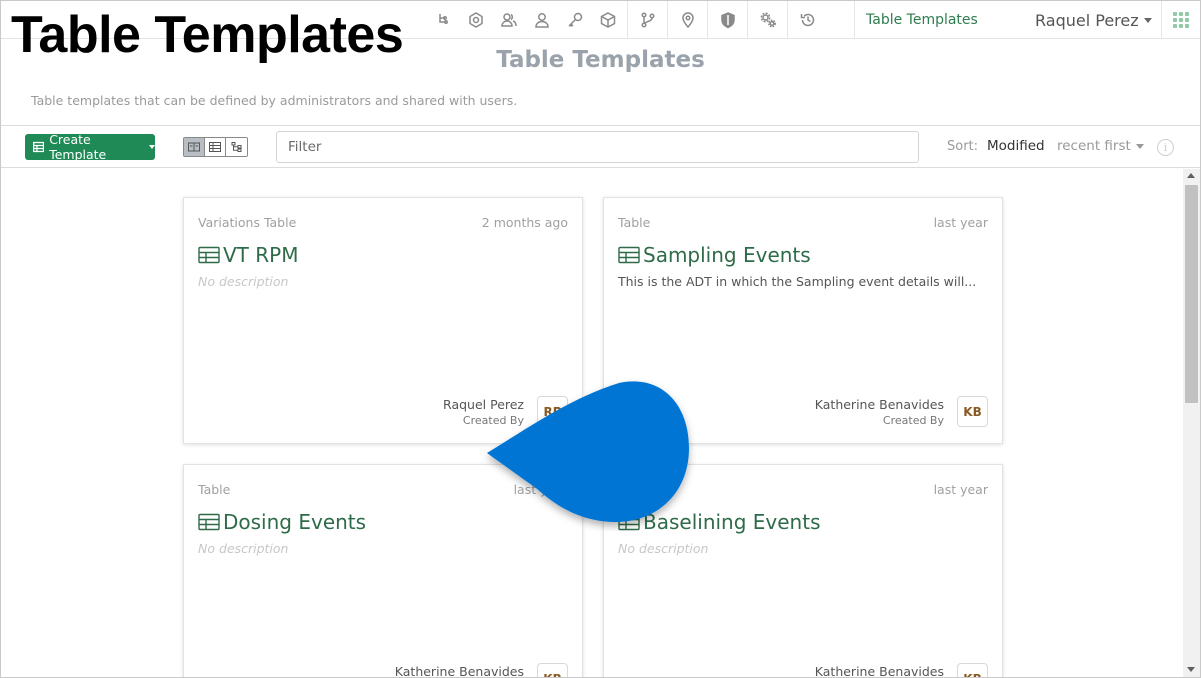 The width and height of the screenshot is (1201, 678). What do you see at coordinates (727, 255) in the screenshot?
I see `card-title-text: Sampling Events` at bounding box center [727, 255].